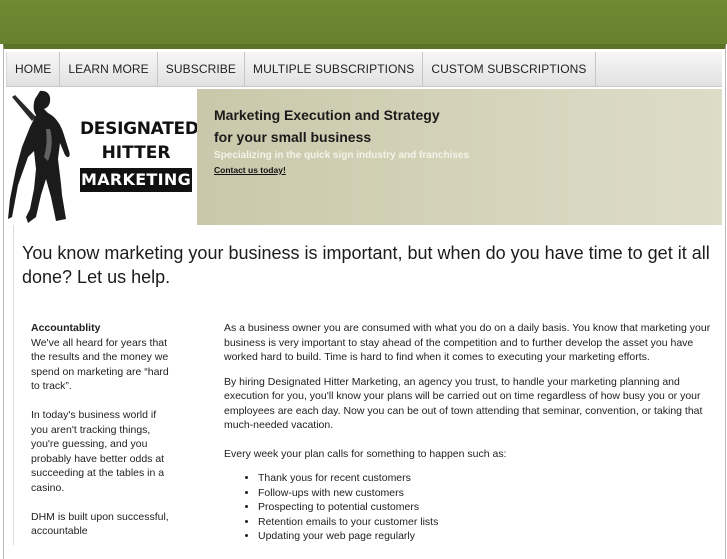  I want to click on logo-line-marketing: MARKETING, so click(136, 180).